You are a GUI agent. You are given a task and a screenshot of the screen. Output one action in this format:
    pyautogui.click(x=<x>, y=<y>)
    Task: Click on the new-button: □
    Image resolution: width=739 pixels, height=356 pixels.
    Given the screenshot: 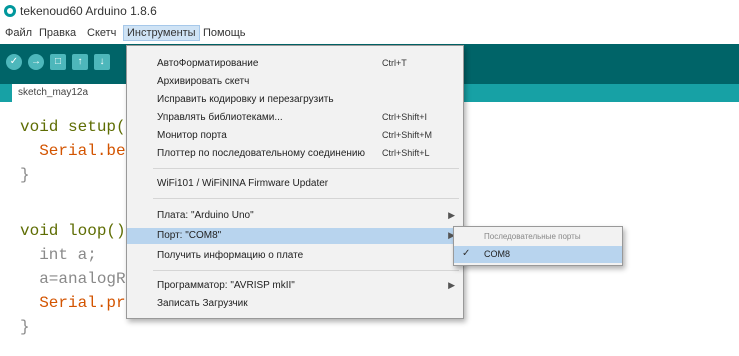 What is the action you would take?
    pyautogui.click(x=58, y=62)
    